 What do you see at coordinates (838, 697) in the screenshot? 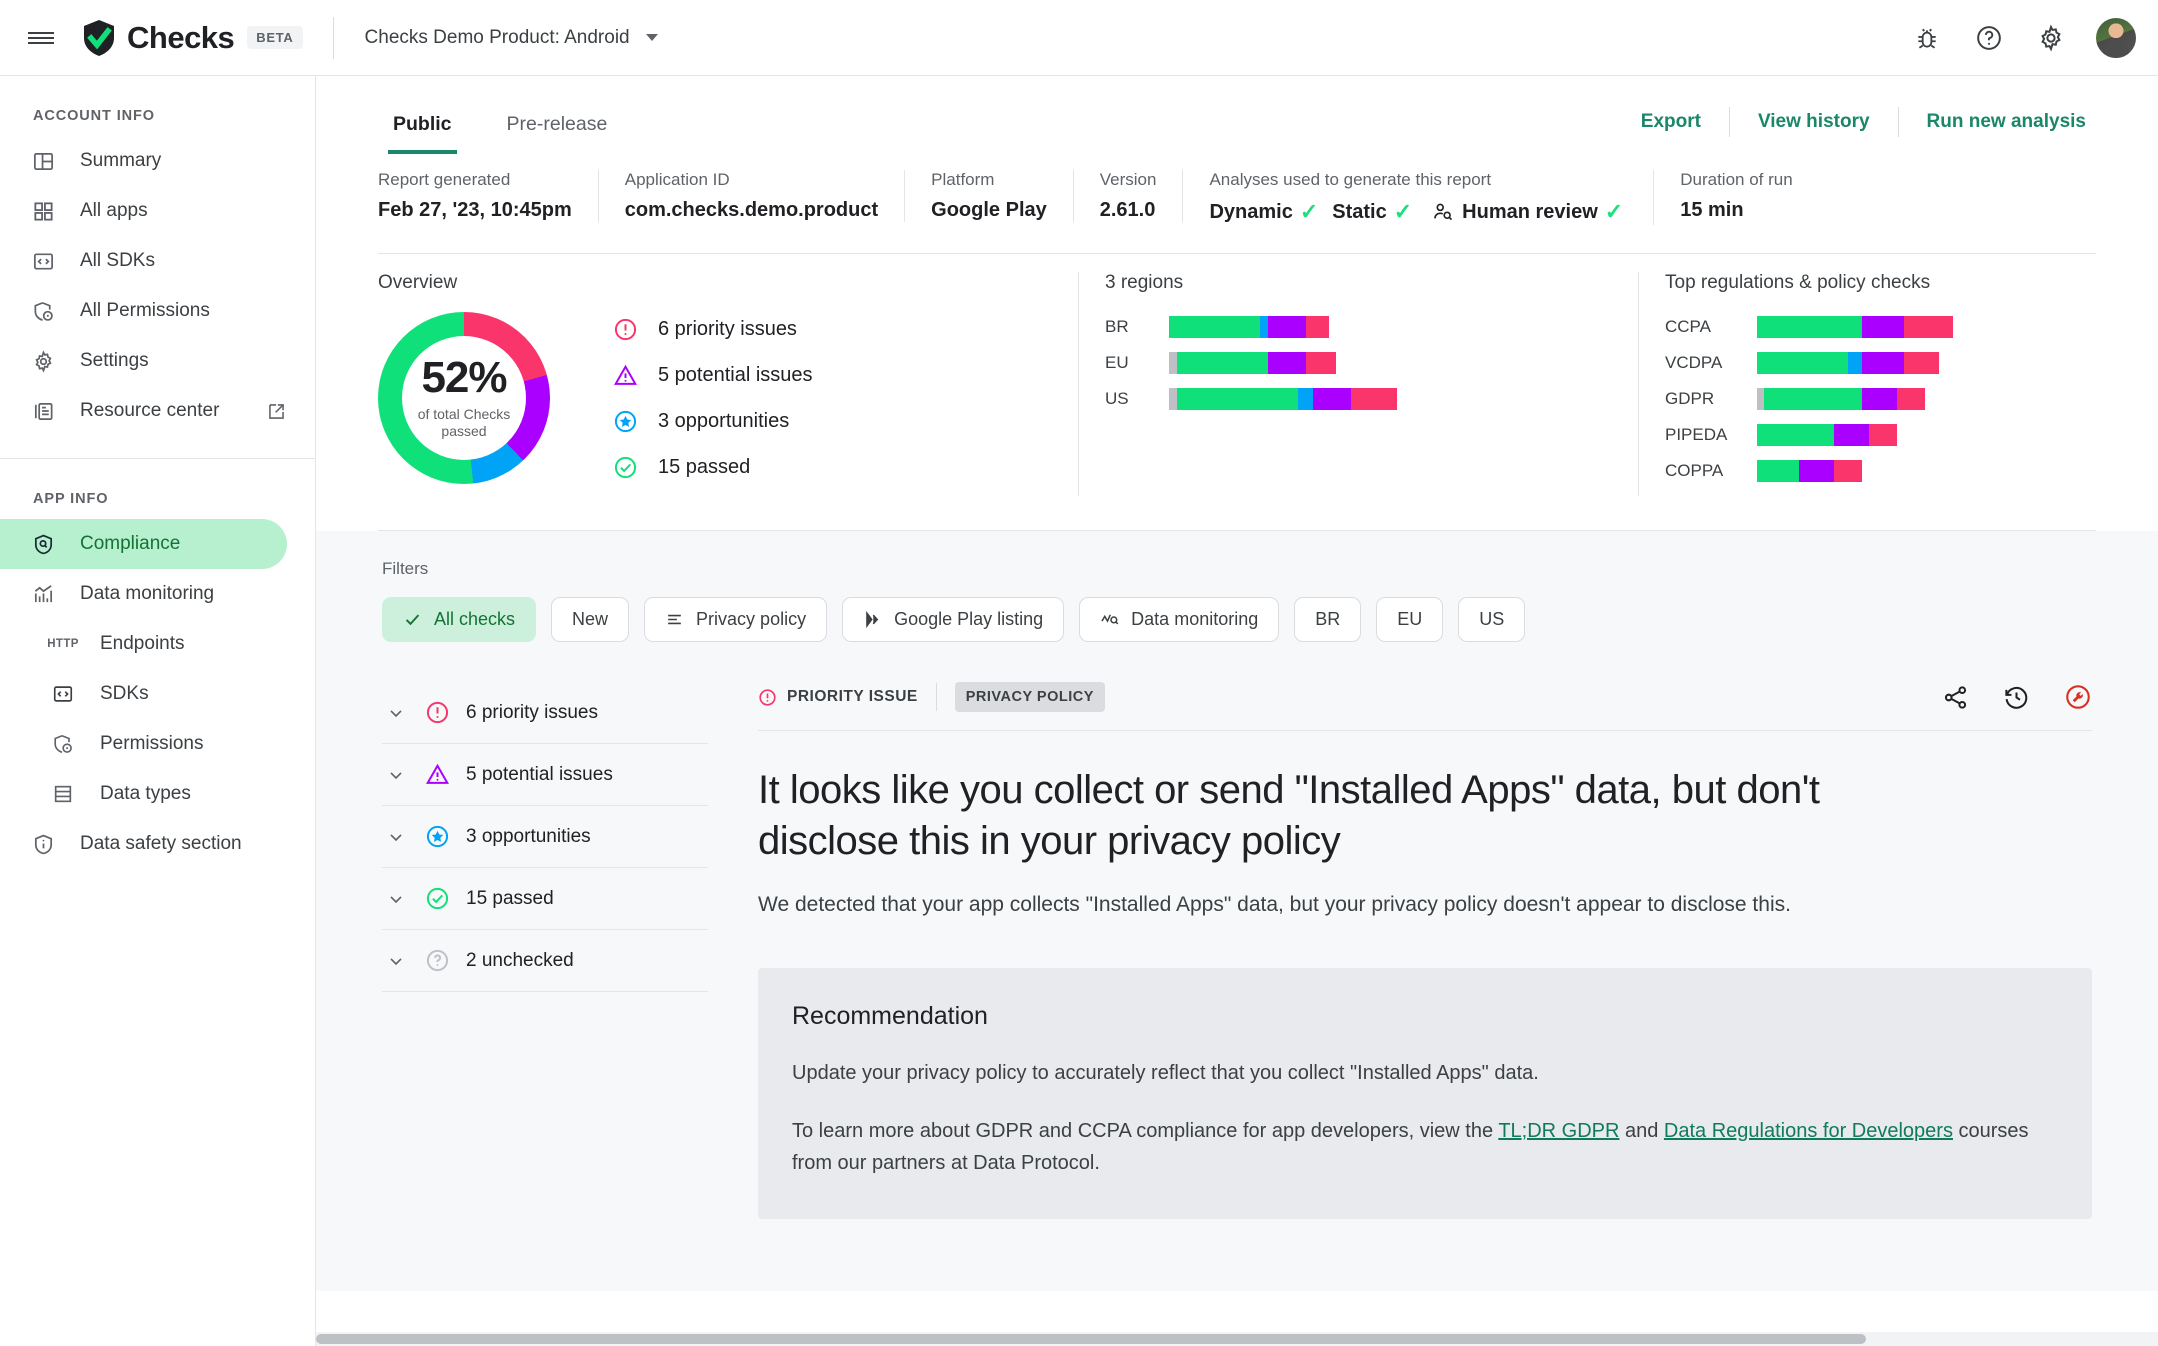
I see `status-badge: PRIORITY ISSUE` at bounding box center [838, 697].